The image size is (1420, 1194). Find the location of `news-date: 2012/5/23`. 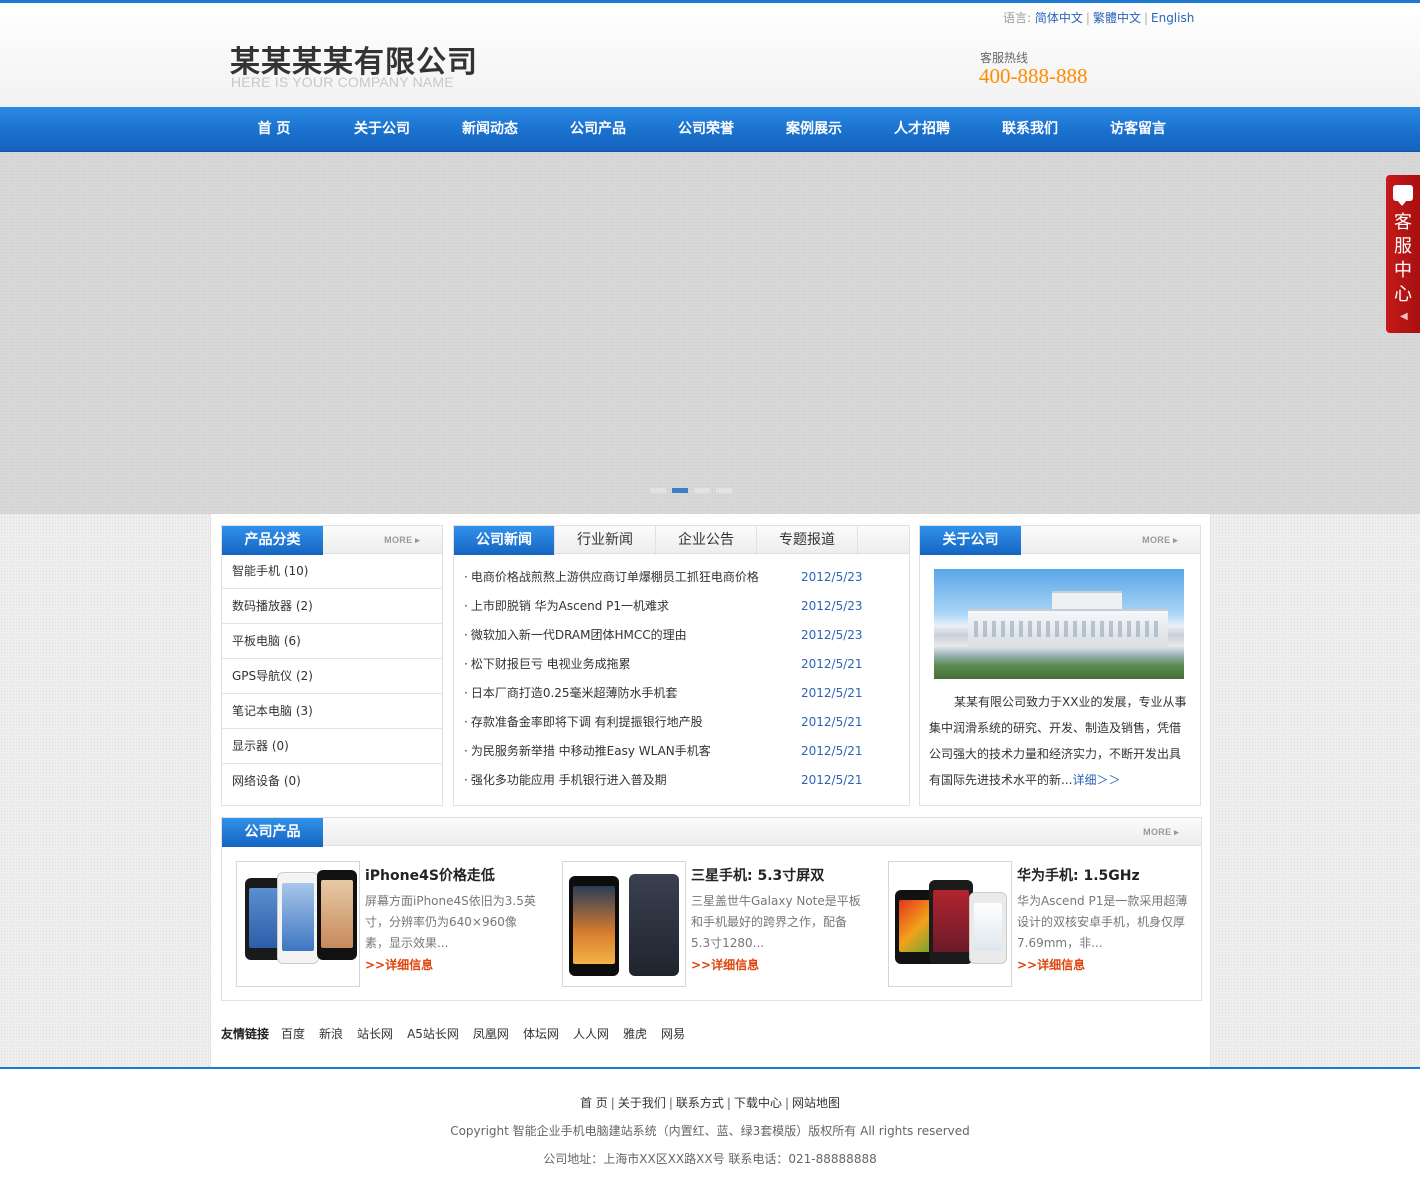

news-date: 2012/5/23 is located at coordinates (832, 577).